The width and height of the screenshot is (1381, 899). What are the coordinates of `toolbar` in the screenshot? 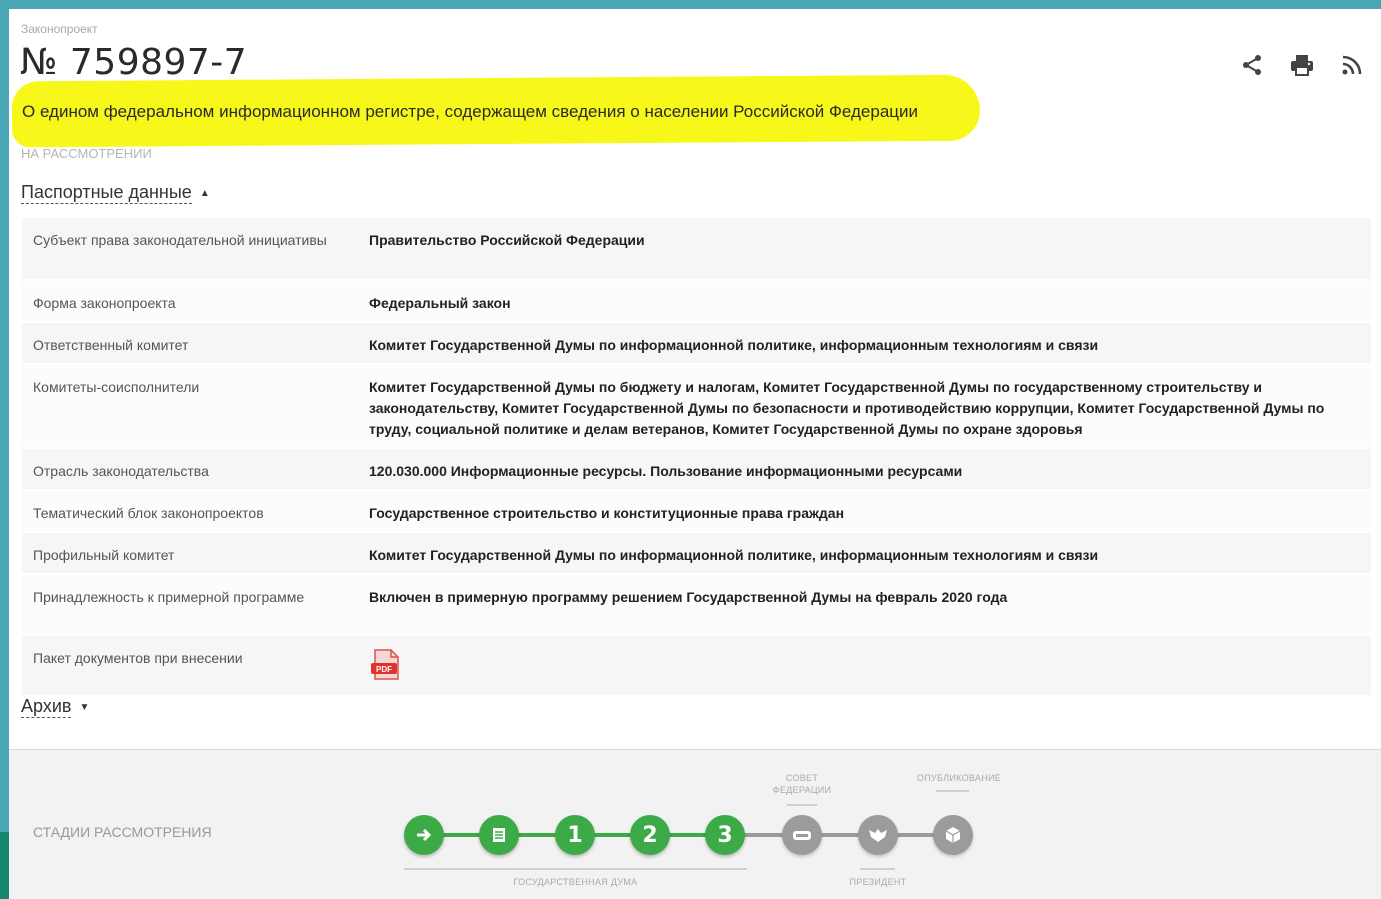 It's located at (1302, 65).